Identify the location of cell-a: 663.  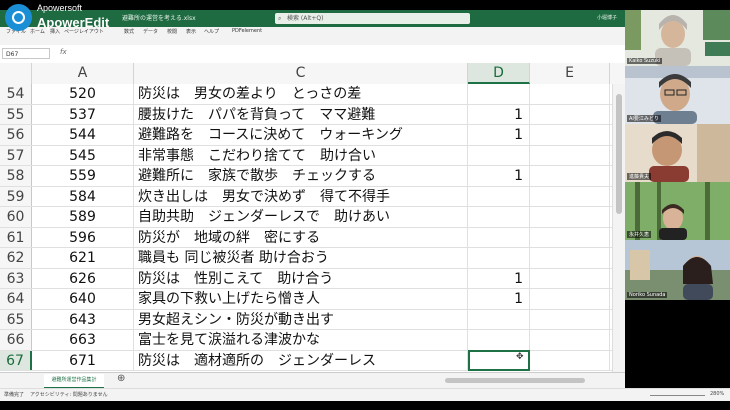
(83, 340).